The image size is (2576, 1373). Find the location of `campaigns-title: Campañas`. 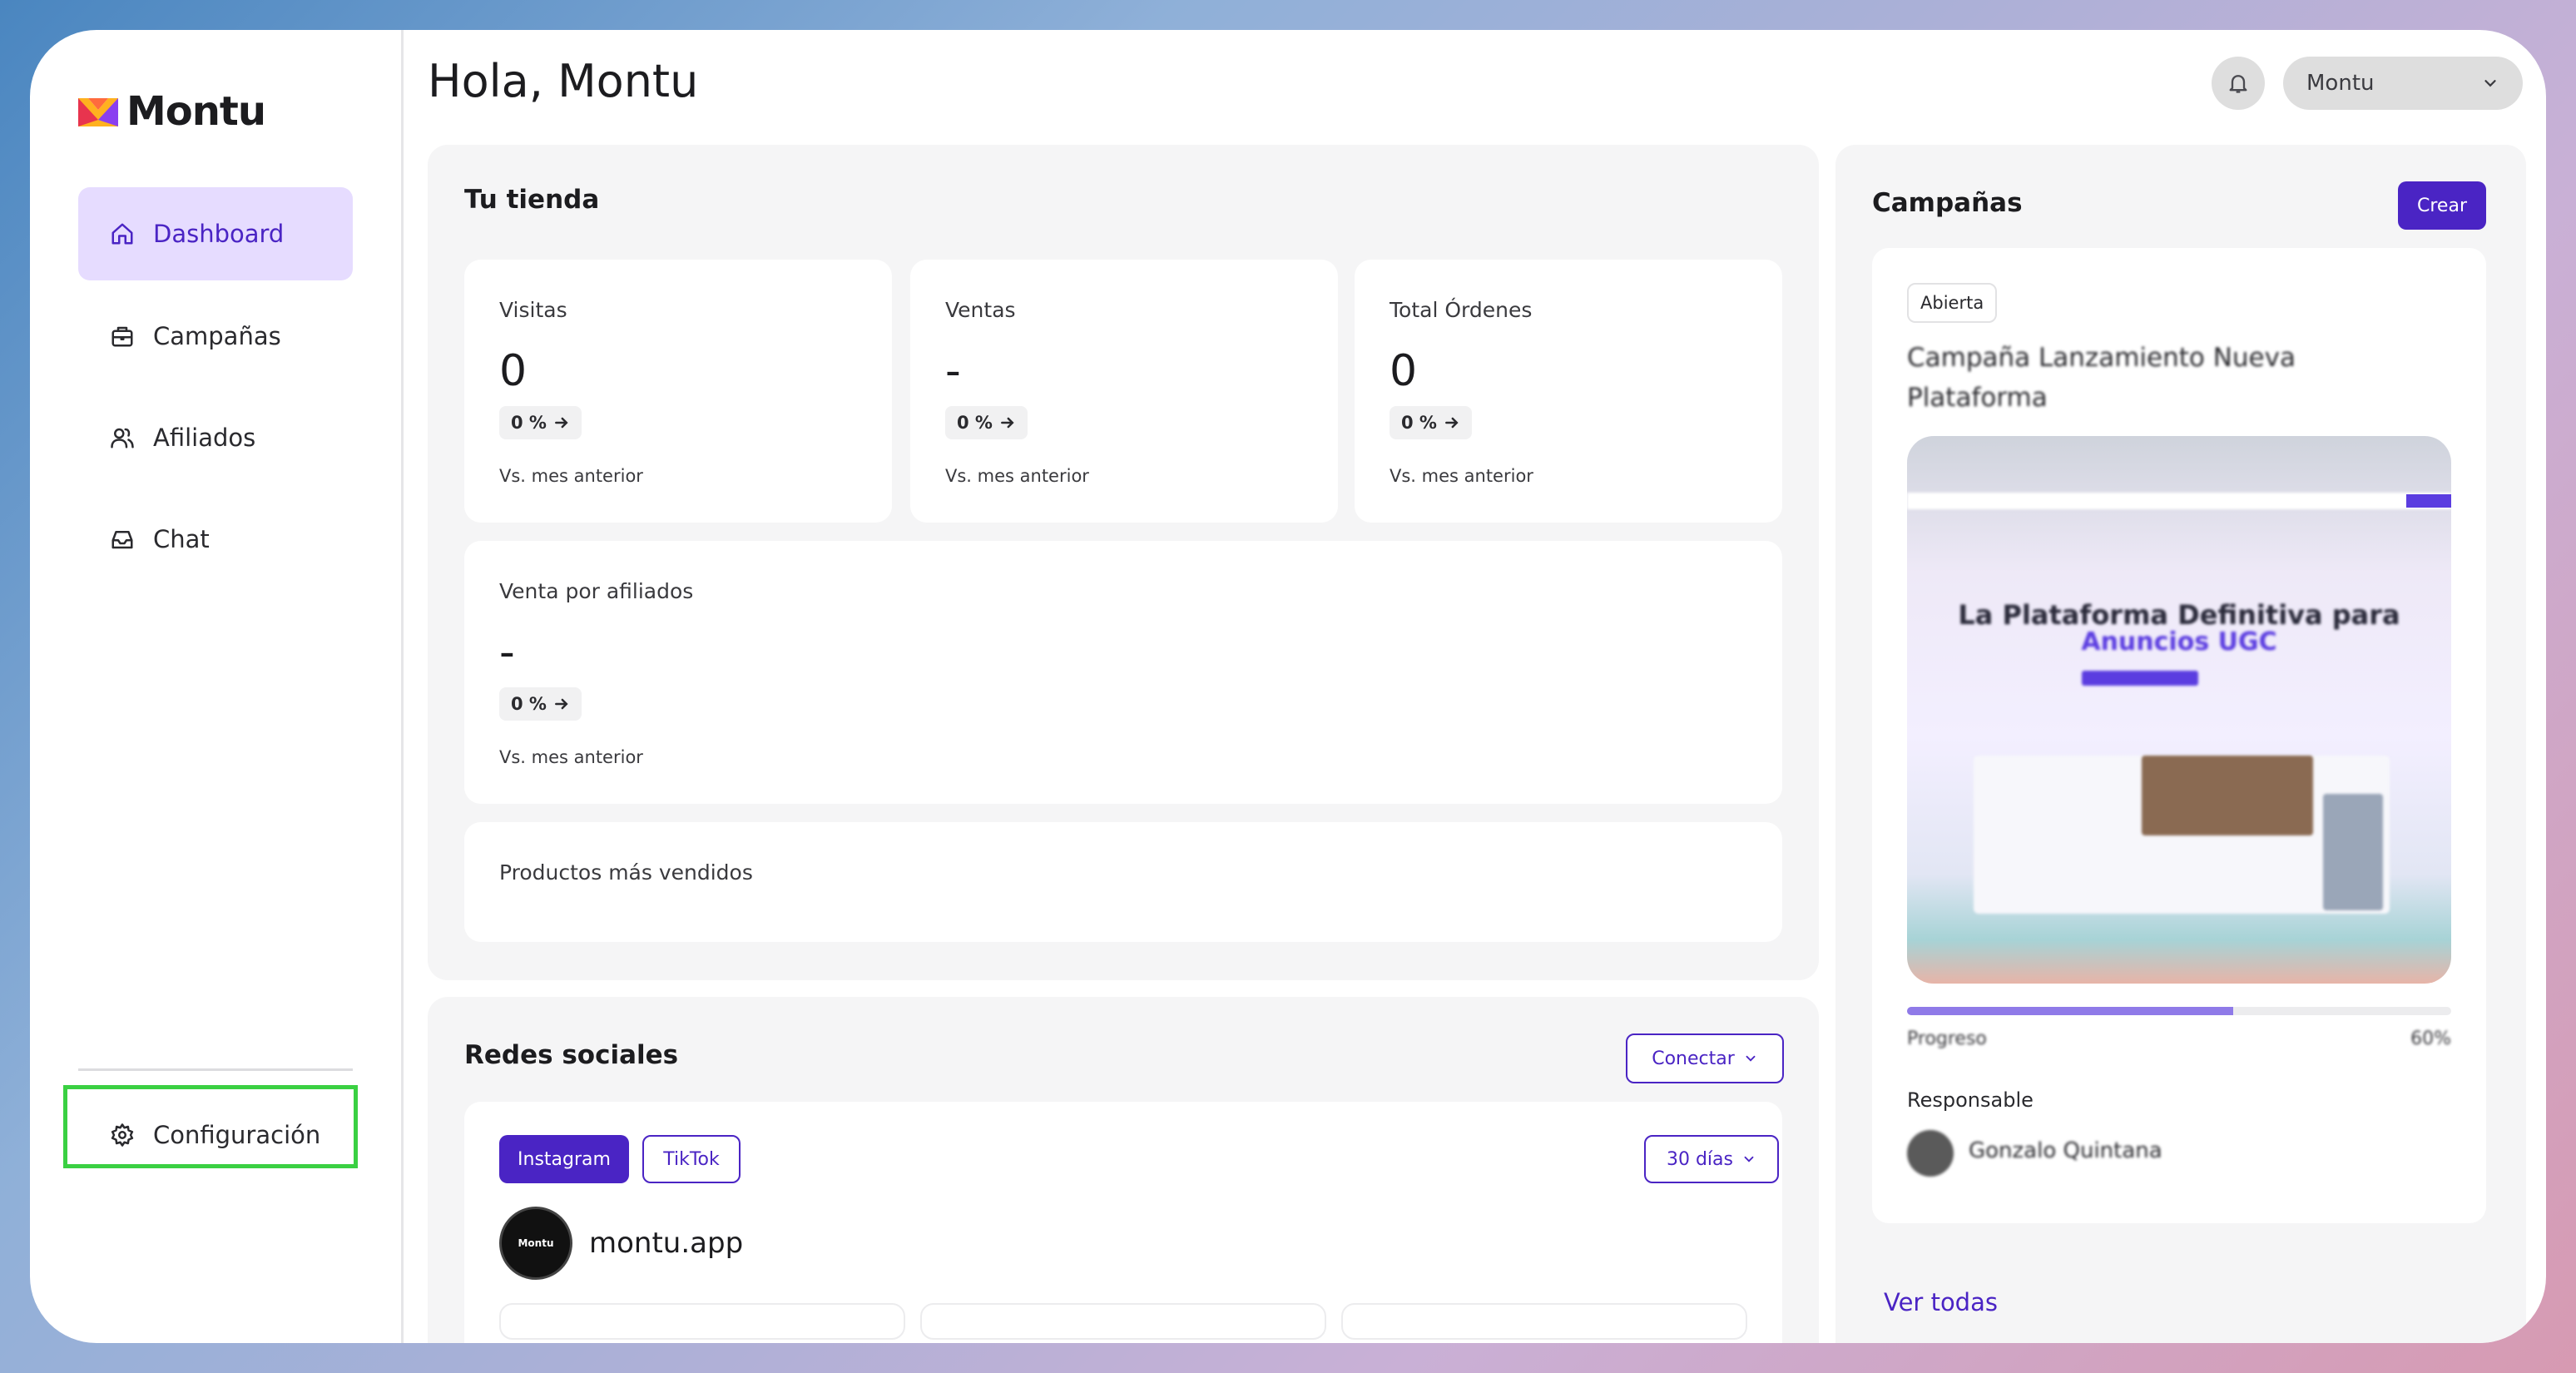

campaigns-title: Campañas is located at coordinates (1947, 203).